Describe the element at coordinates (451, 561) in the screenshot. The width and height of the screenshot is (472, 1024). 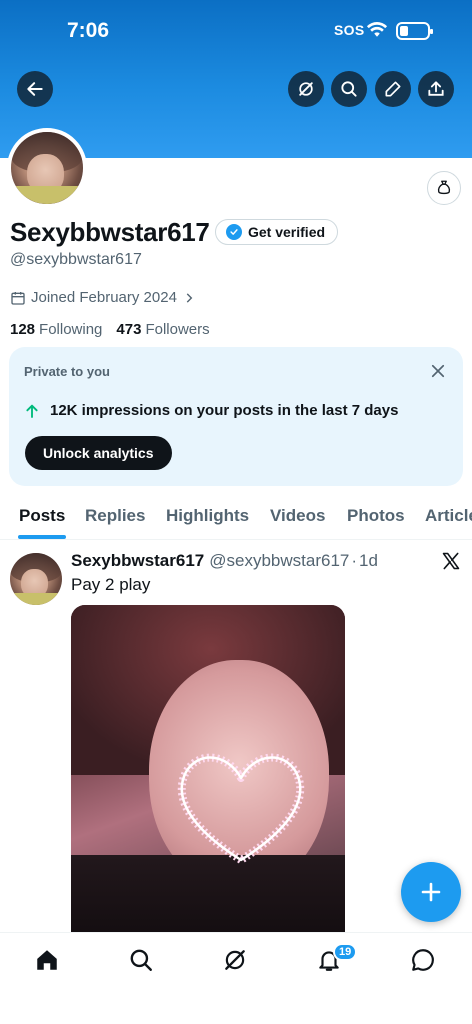
I see `x-logo-icon` at that location.